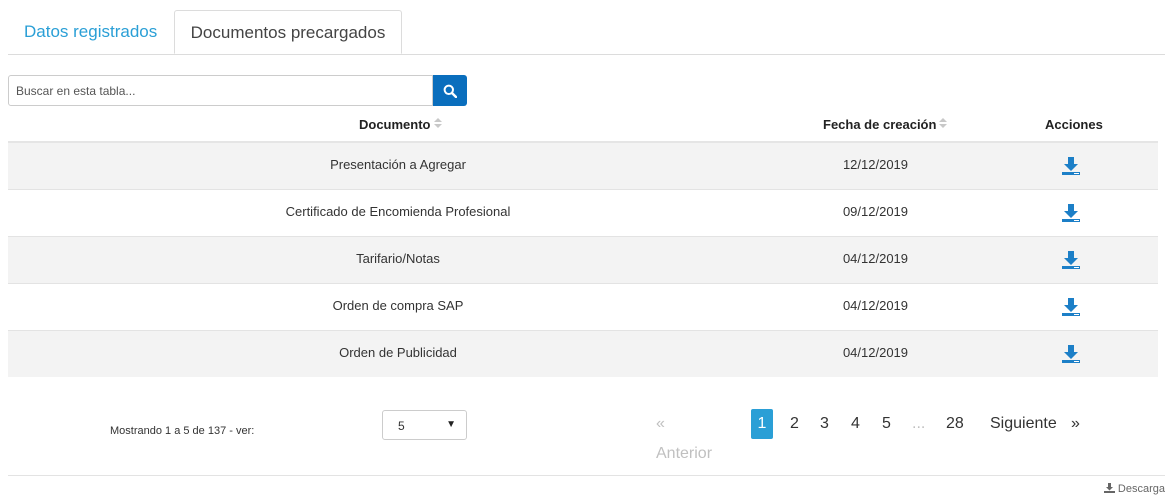  I want to click on pagination-page-5: 5, so click(886, 424).